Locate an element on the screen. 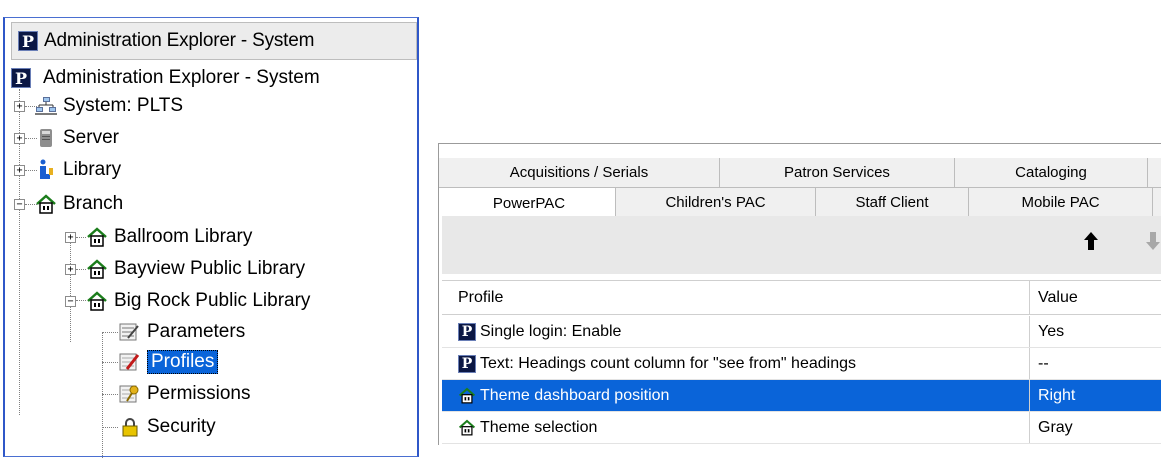 This screenshot has width=1161, height=458. tree-item-parameters: Parameters is located at coordinates (182, 332).